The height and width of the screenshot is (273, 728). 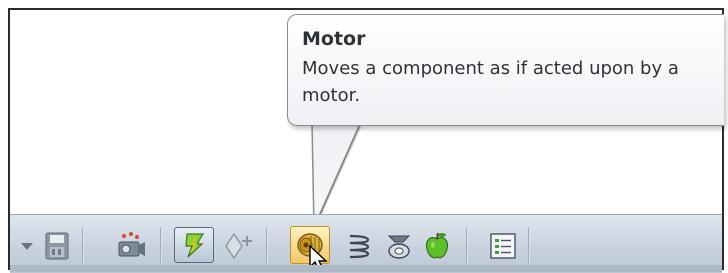 I want to click on spring-icon, so click(x=359, y=246).